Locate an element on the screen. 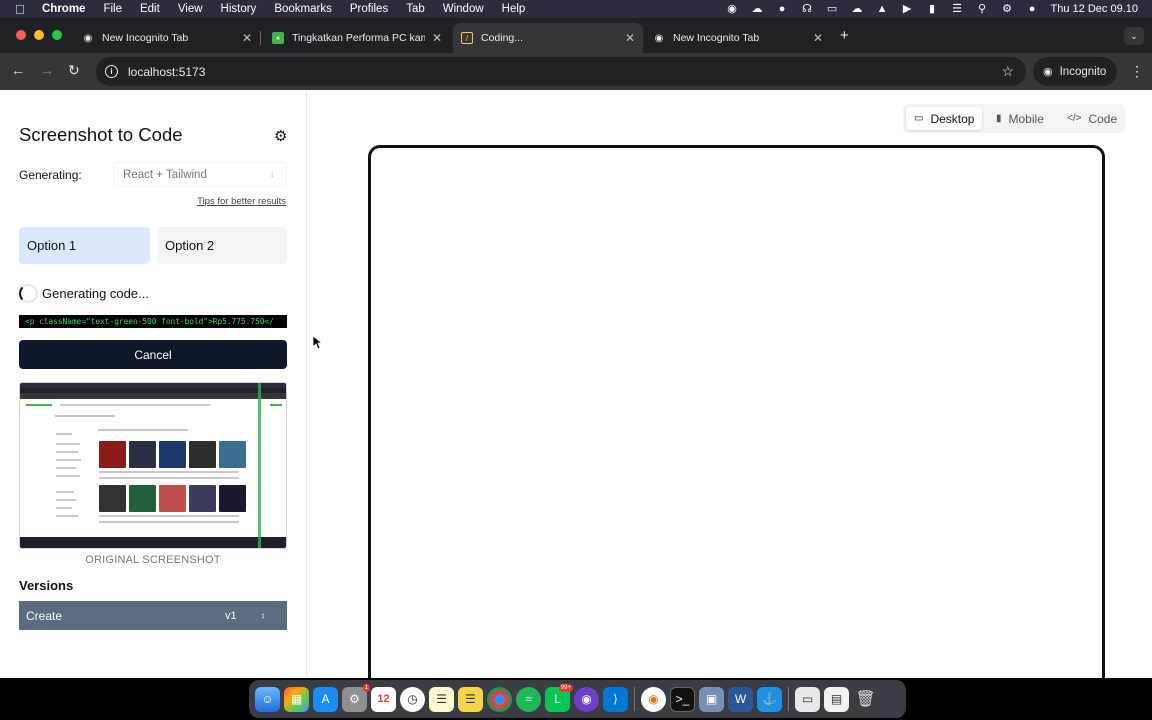  clock-icon: ◷ is located at coordinates (412, 699).